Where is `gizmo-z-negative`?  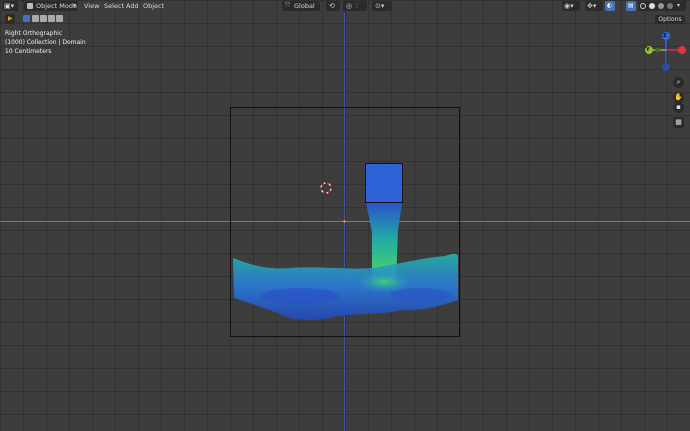
gizmo-z-negative is located at coordinates (666, 67).